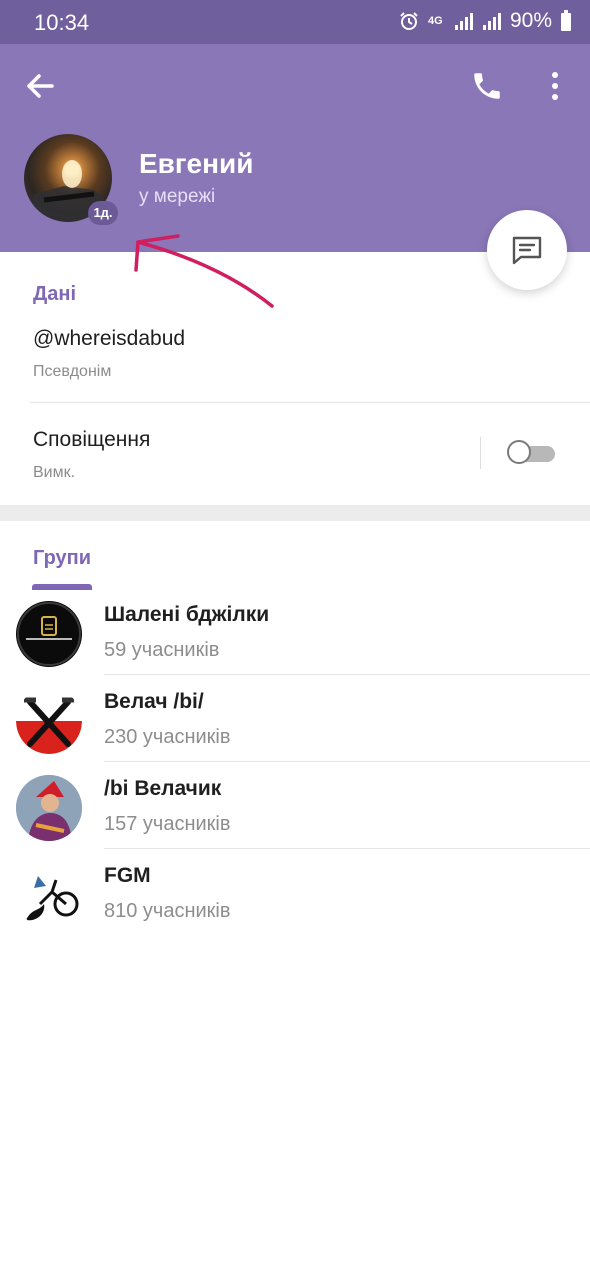 The width and height of the screenshot is (590, 1280). I want to click on section-title-info: Дані, so click(55, 294).